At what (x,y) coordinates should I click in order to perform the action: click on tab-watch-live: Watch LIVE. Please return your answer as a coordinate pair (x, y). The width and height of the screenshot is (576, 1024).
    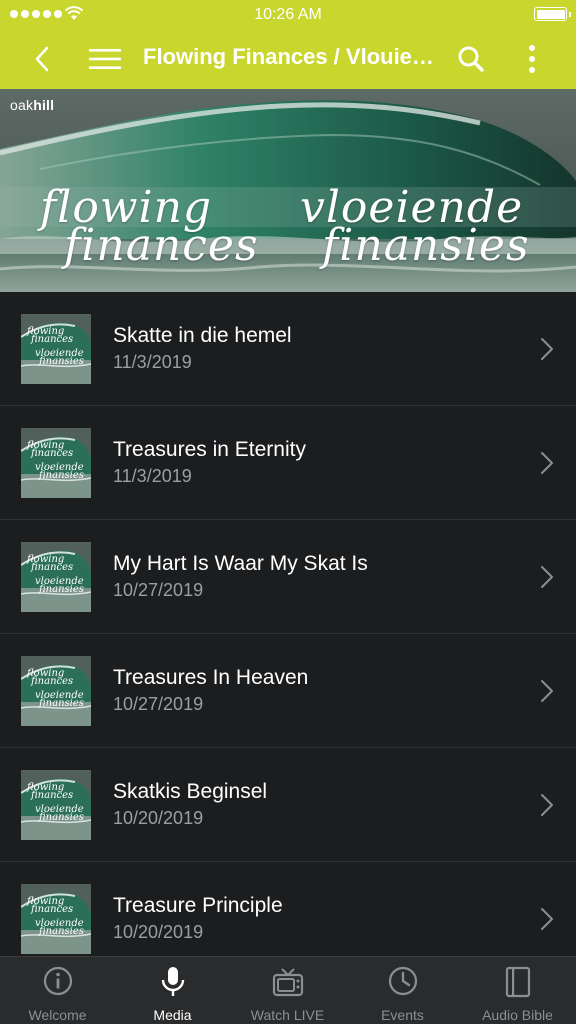
    Looking at the image, I should click on (287, 990).